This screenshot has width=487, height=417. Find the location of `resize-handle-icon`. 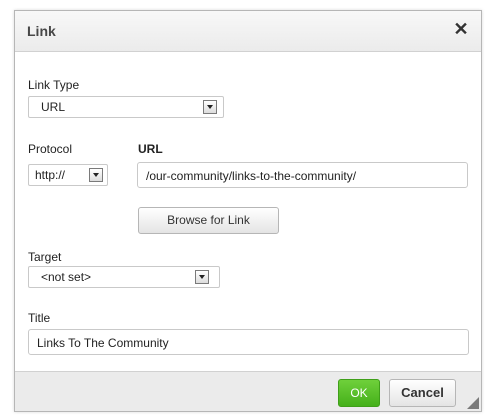

resize-handle-icon is located at coordinates (473, 403).